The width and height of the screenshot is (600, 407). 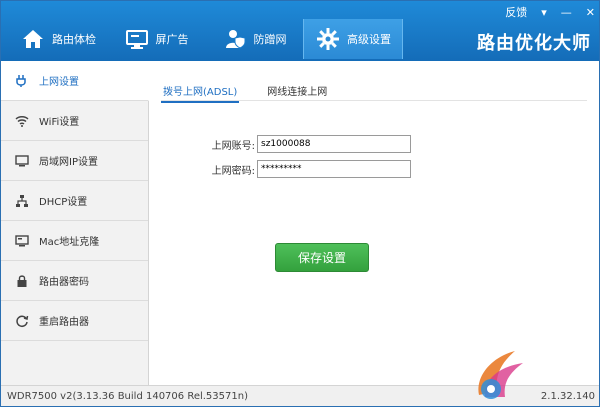 I want to click on user-shield-icon, so click(x=235, y=39).